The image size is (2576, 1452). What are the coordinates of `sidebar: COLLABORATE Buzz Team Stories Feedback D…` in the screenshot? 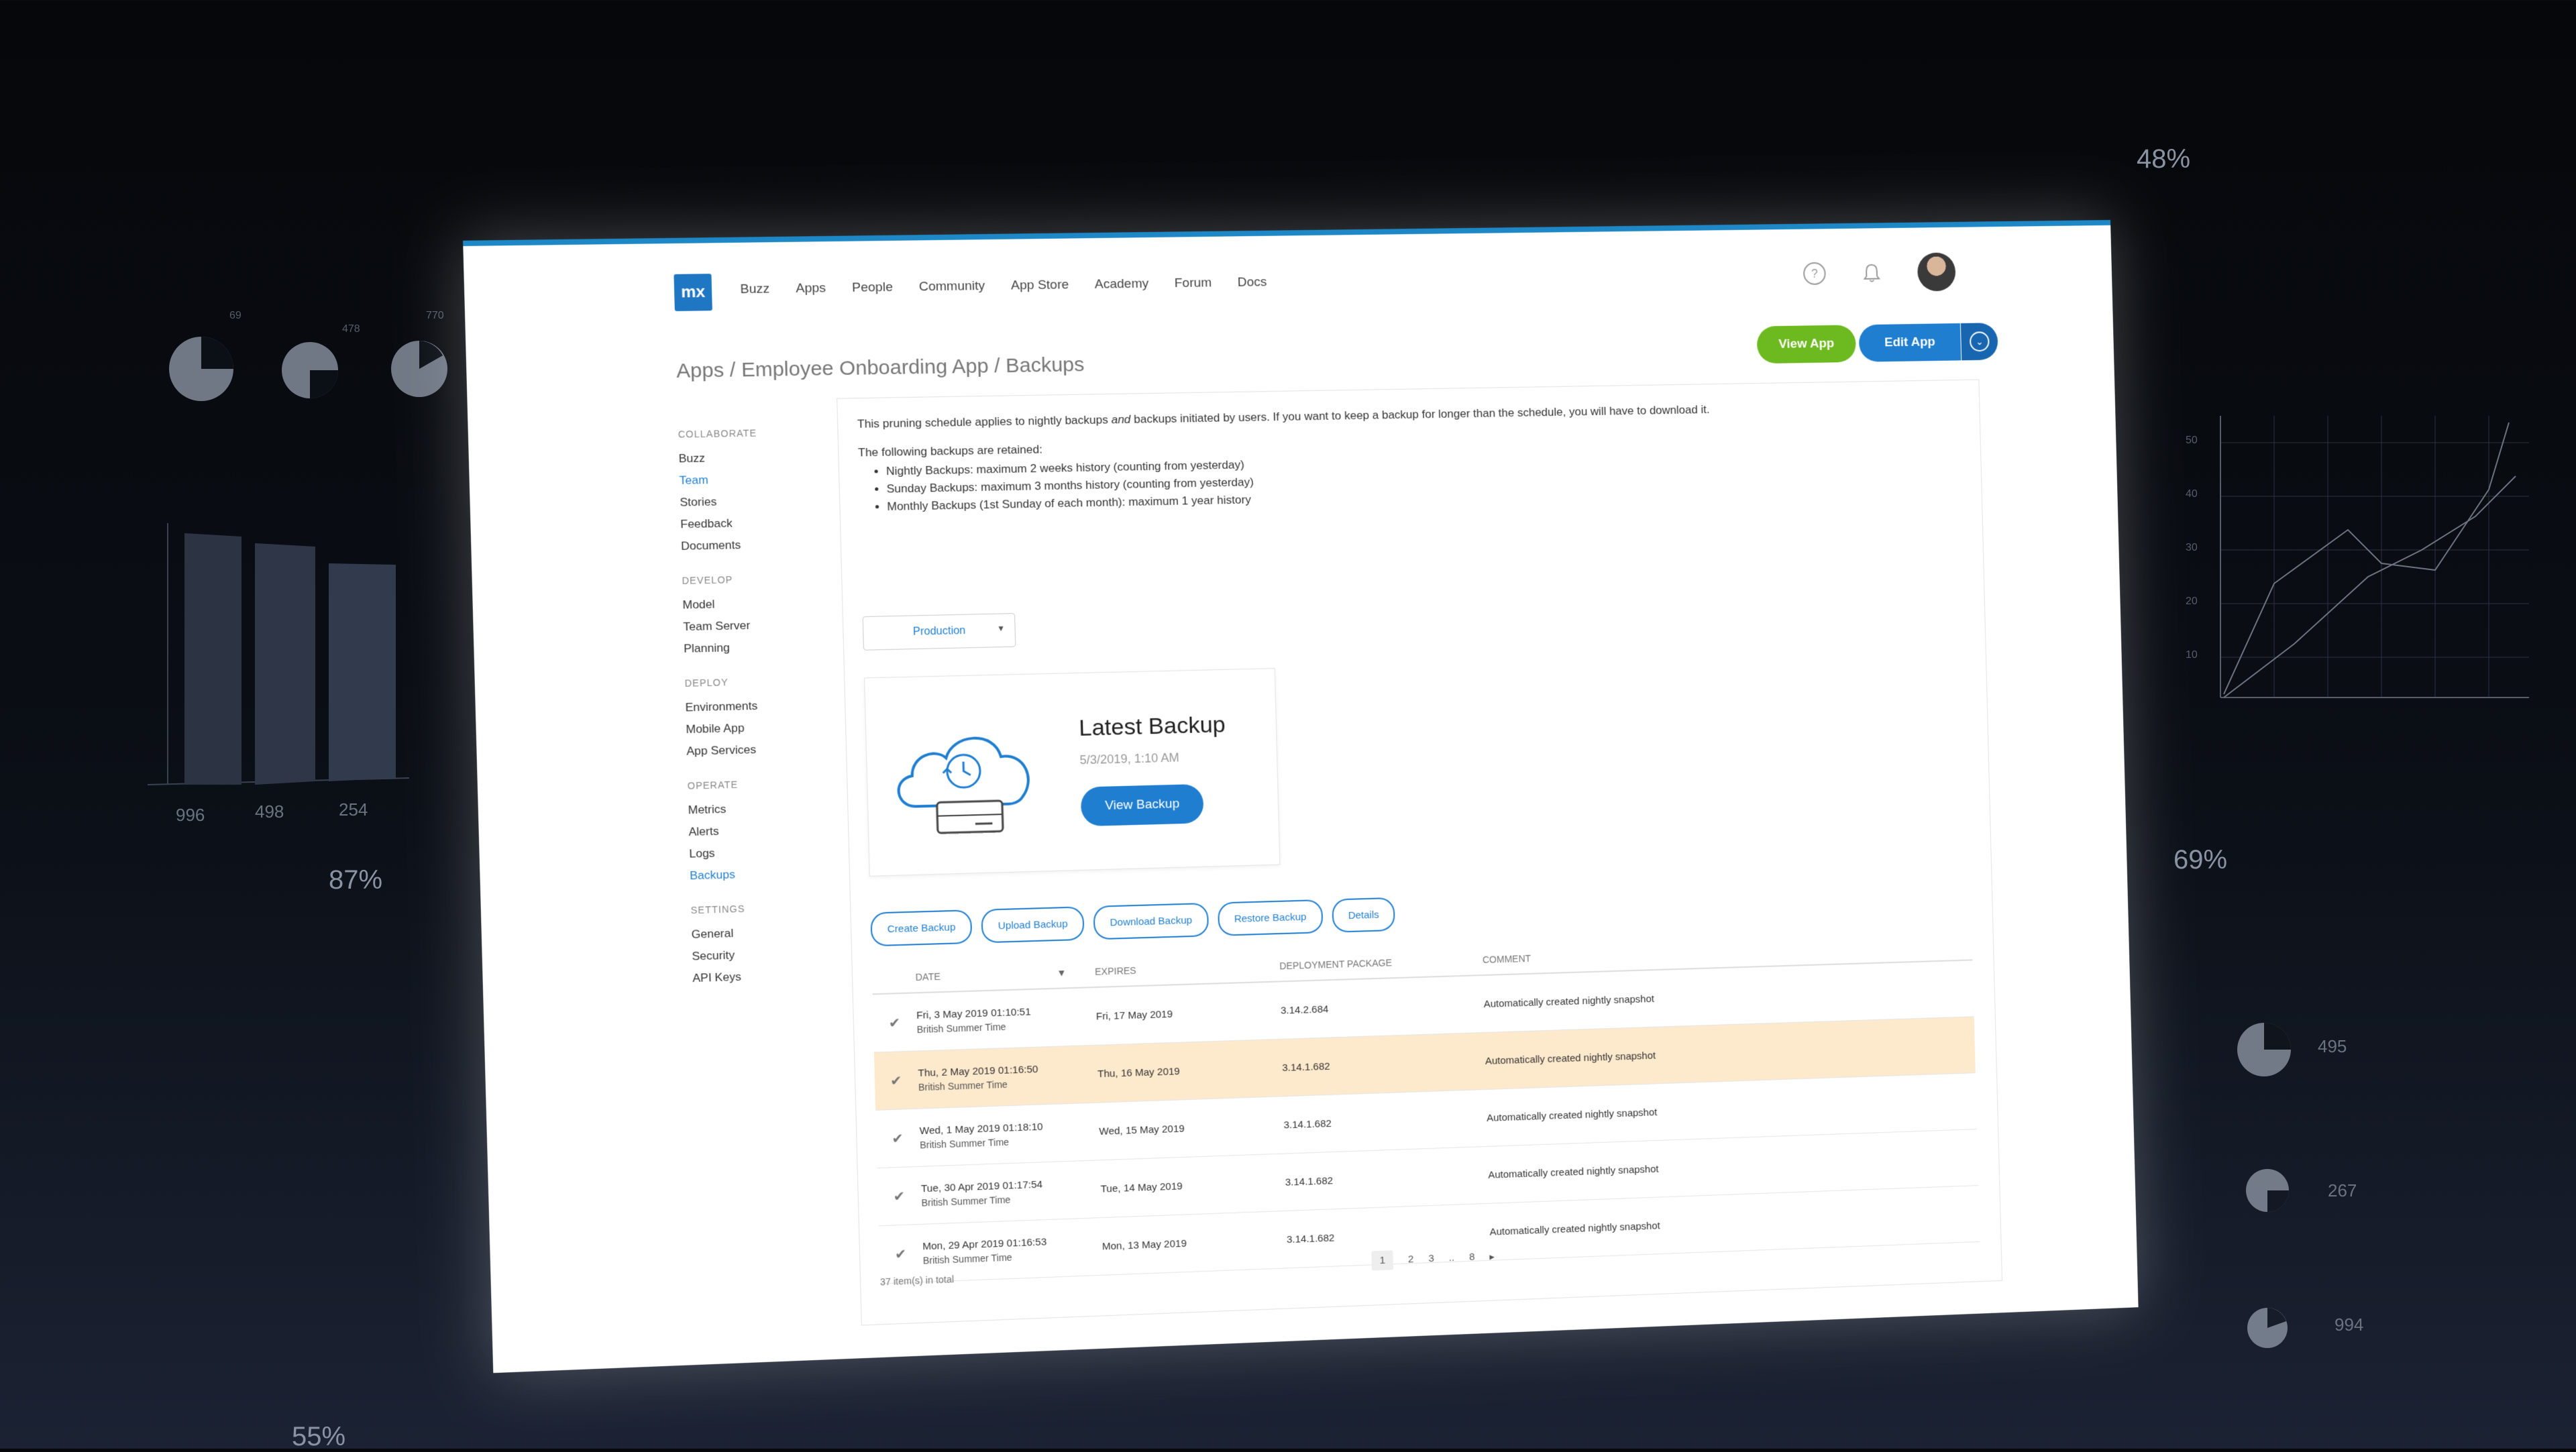 It's located at (768, 699).